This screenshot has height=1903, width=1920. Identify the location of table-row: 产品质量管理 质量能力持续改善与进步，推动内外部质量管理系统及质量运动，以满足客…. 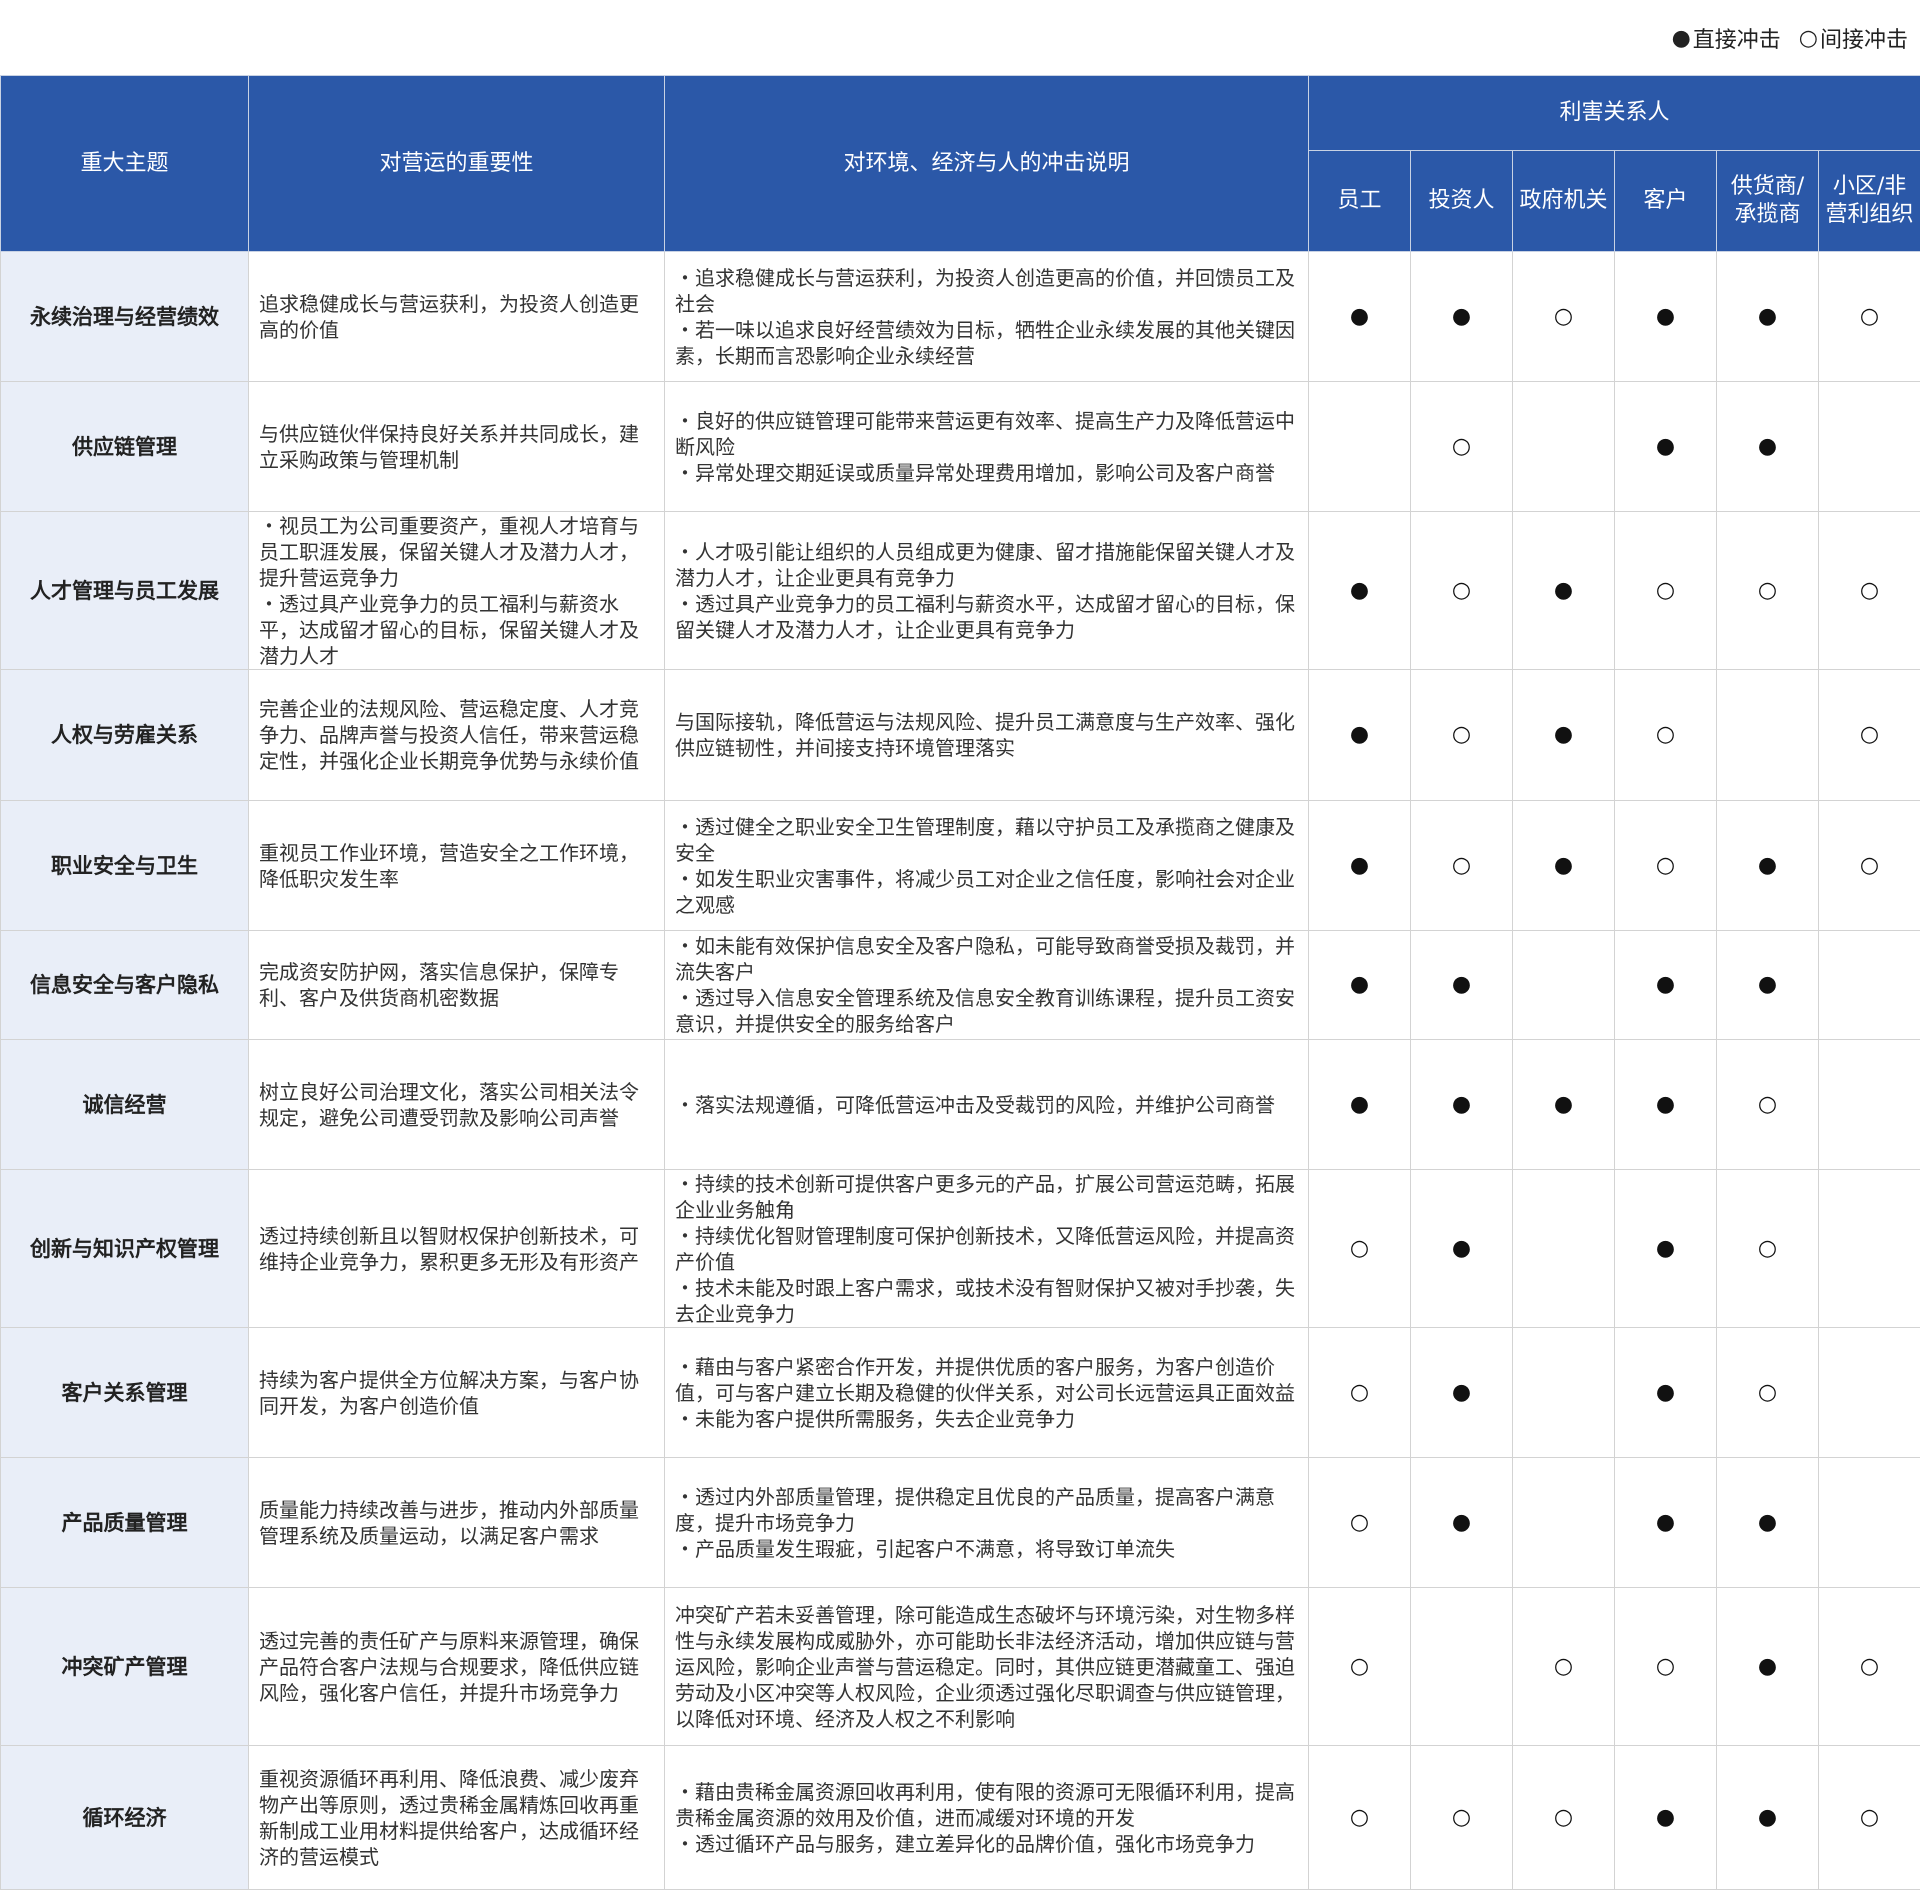
(960, 1522).